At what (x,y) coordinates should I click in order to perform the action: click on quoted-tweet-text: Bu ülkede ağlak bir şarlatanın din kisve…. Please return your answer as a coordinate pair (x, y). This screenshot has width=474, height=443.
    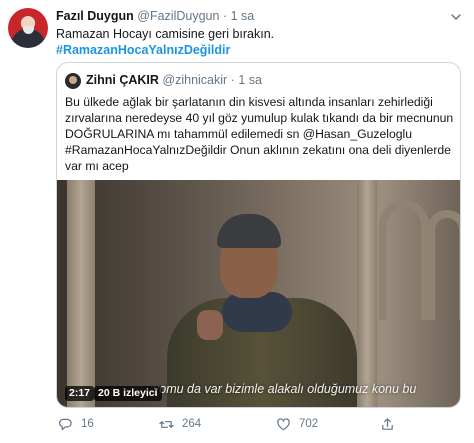
    Looking at the image, I should click on (259, 134).